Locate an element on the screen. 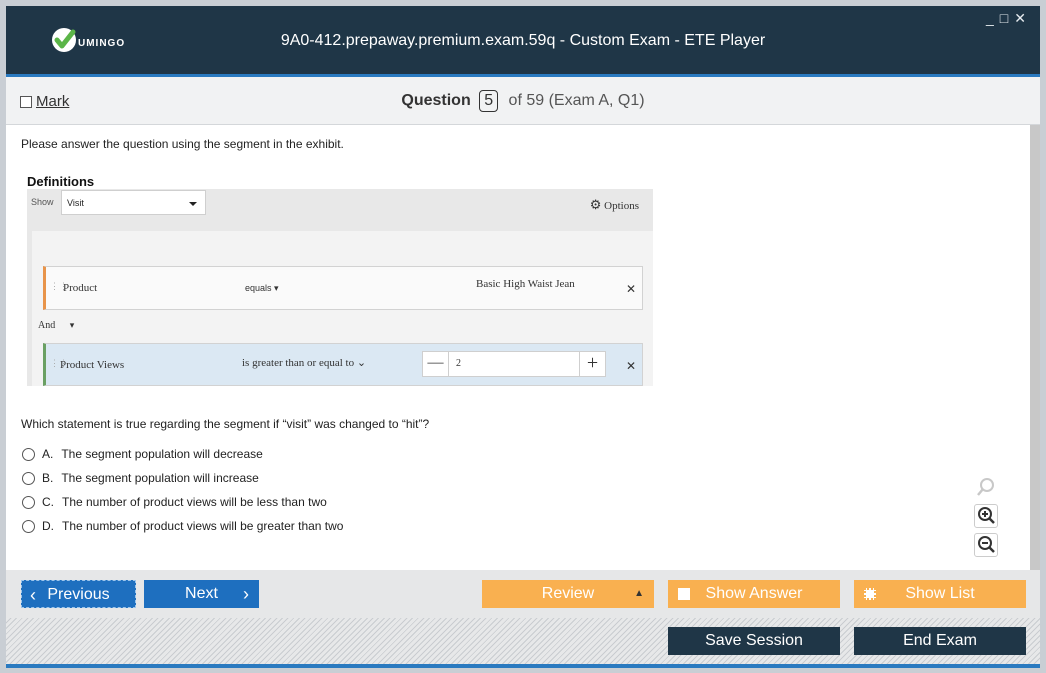  answer-option-a: A. The segment population will decrease is located at coordinates (142, 454).